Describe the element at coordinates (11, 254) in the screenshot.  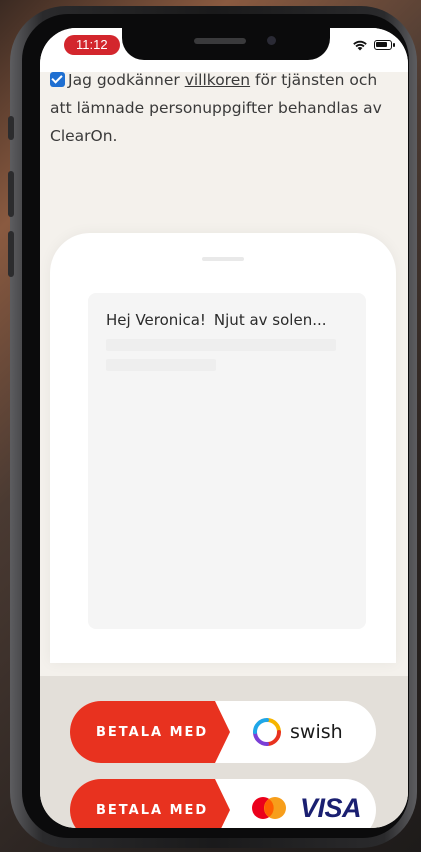
I see `volume-down-button` at that location.